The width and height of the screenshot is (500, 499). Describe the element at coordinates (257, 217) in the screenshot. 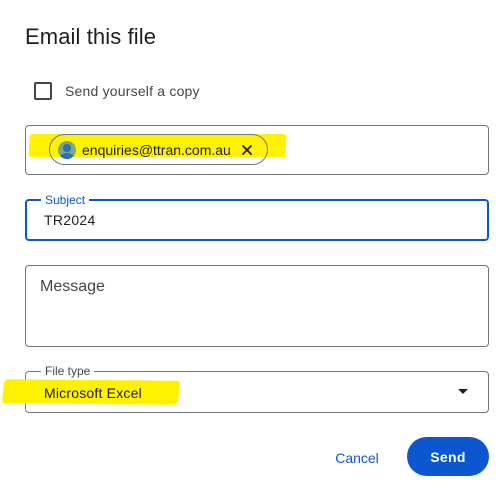

I see `subject-field: Subject TR2024` at that location.